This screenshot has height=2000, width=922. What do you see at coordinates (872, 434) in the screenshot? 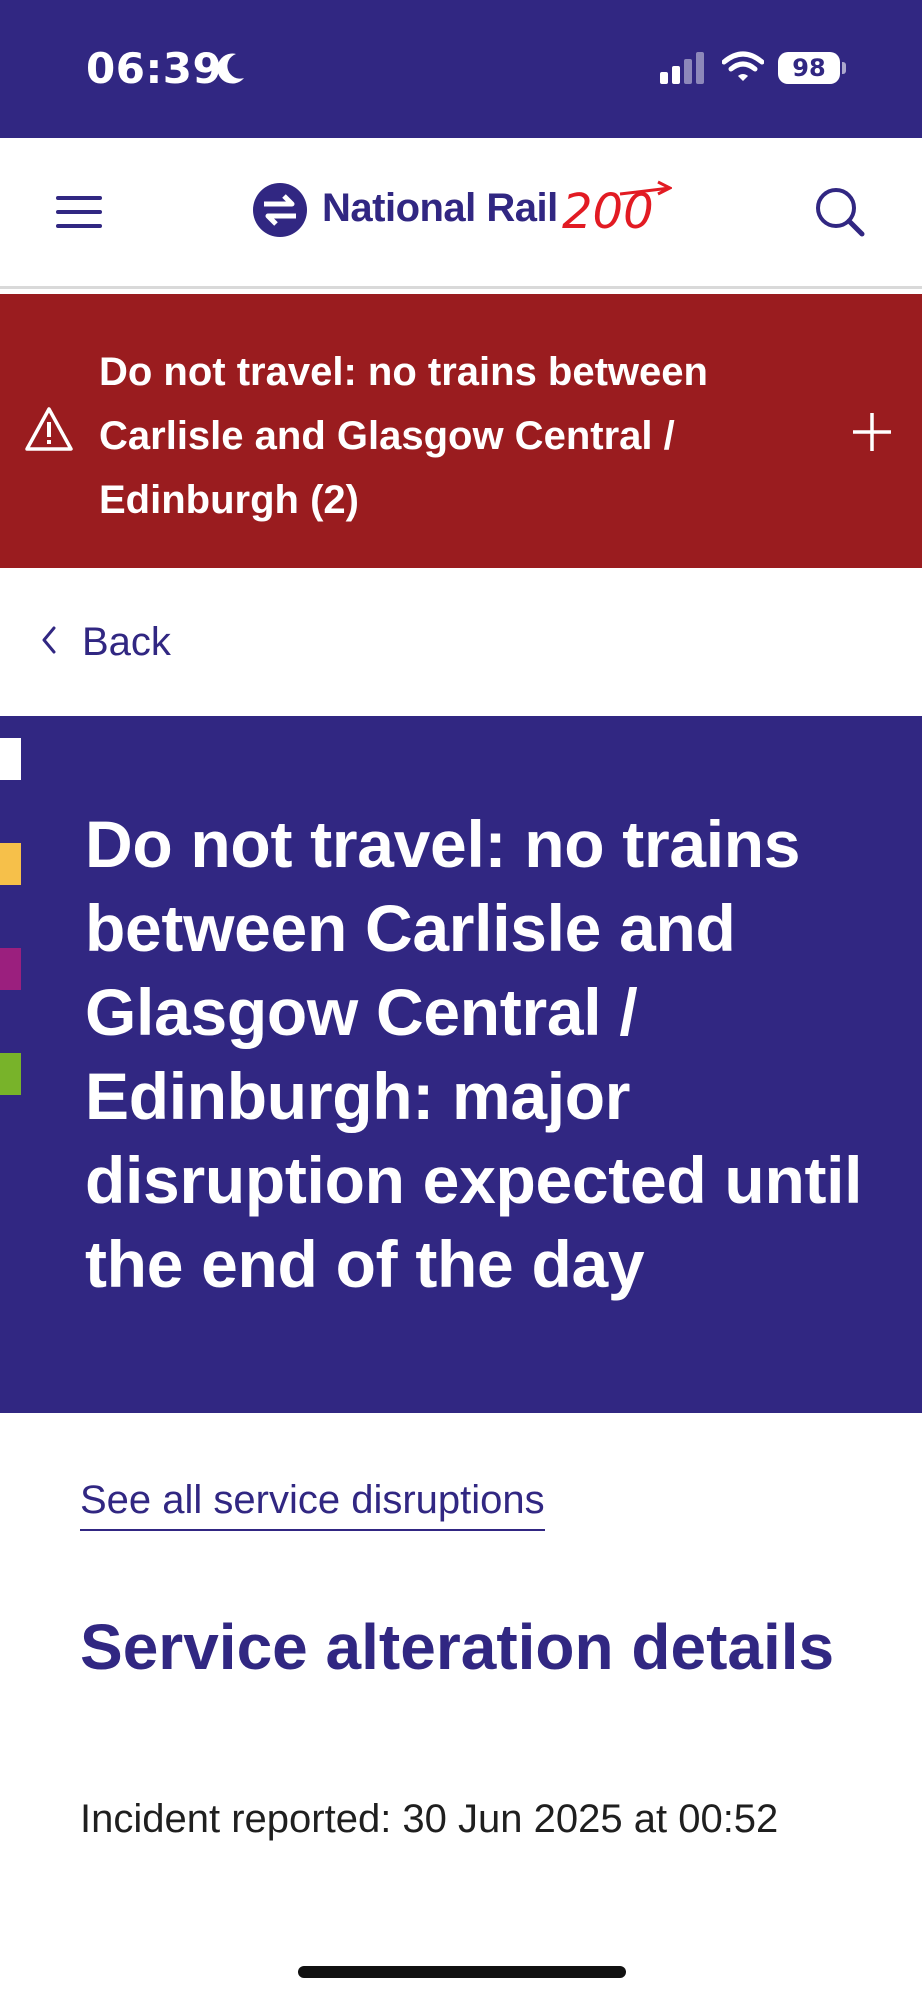
I see `plus-icon` at bounding box center [872, 434].